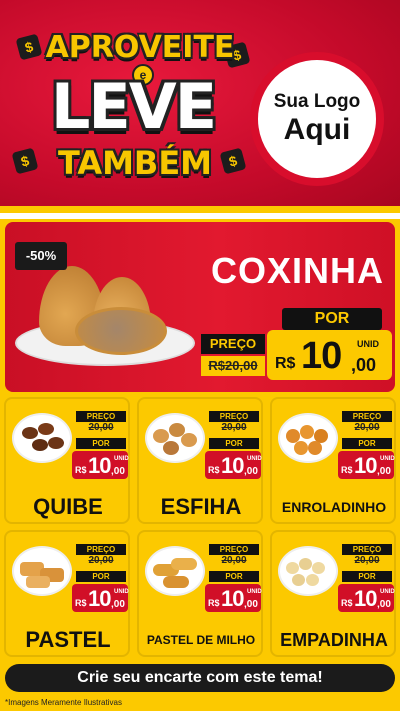 This screenshot has width=400, height=711. I want to click on esfiha-image, so click(175, 438).